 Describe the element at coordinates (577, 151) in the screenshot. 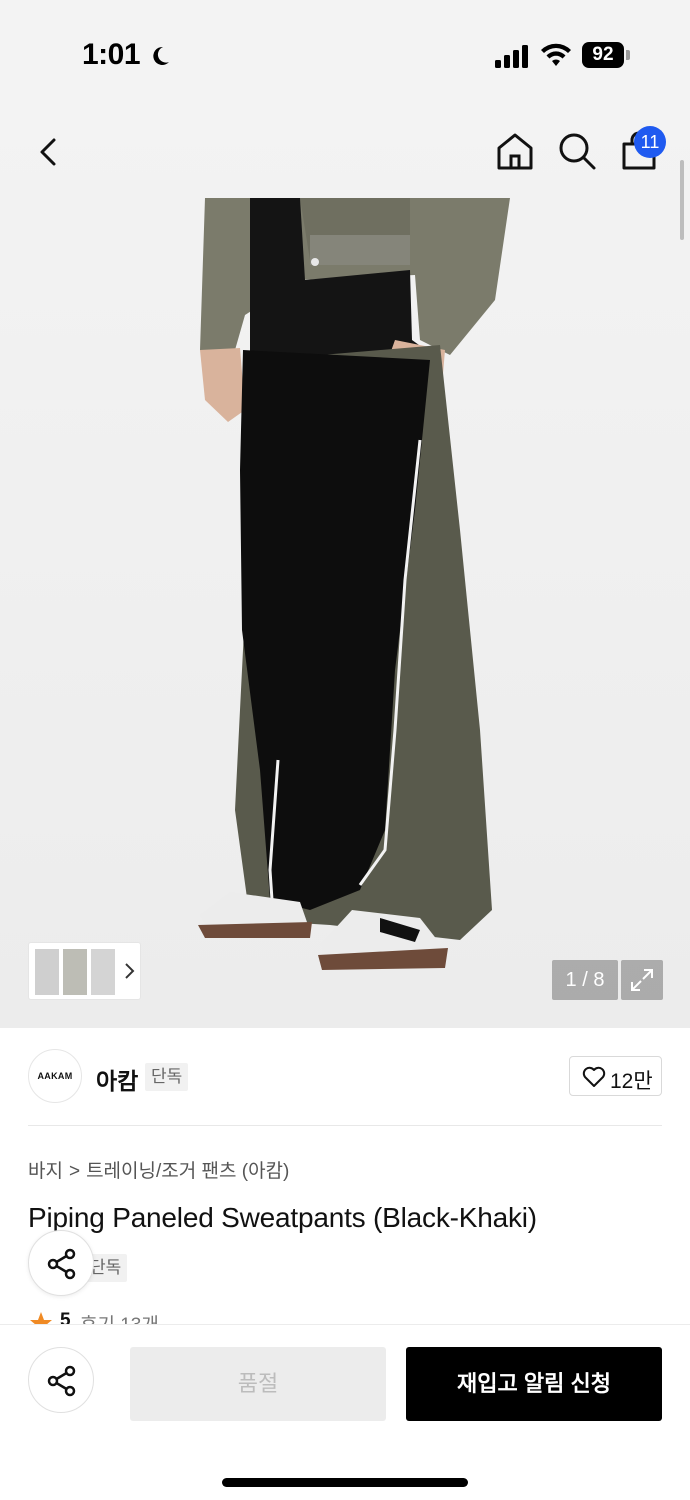

I see `search-icon` at that location.